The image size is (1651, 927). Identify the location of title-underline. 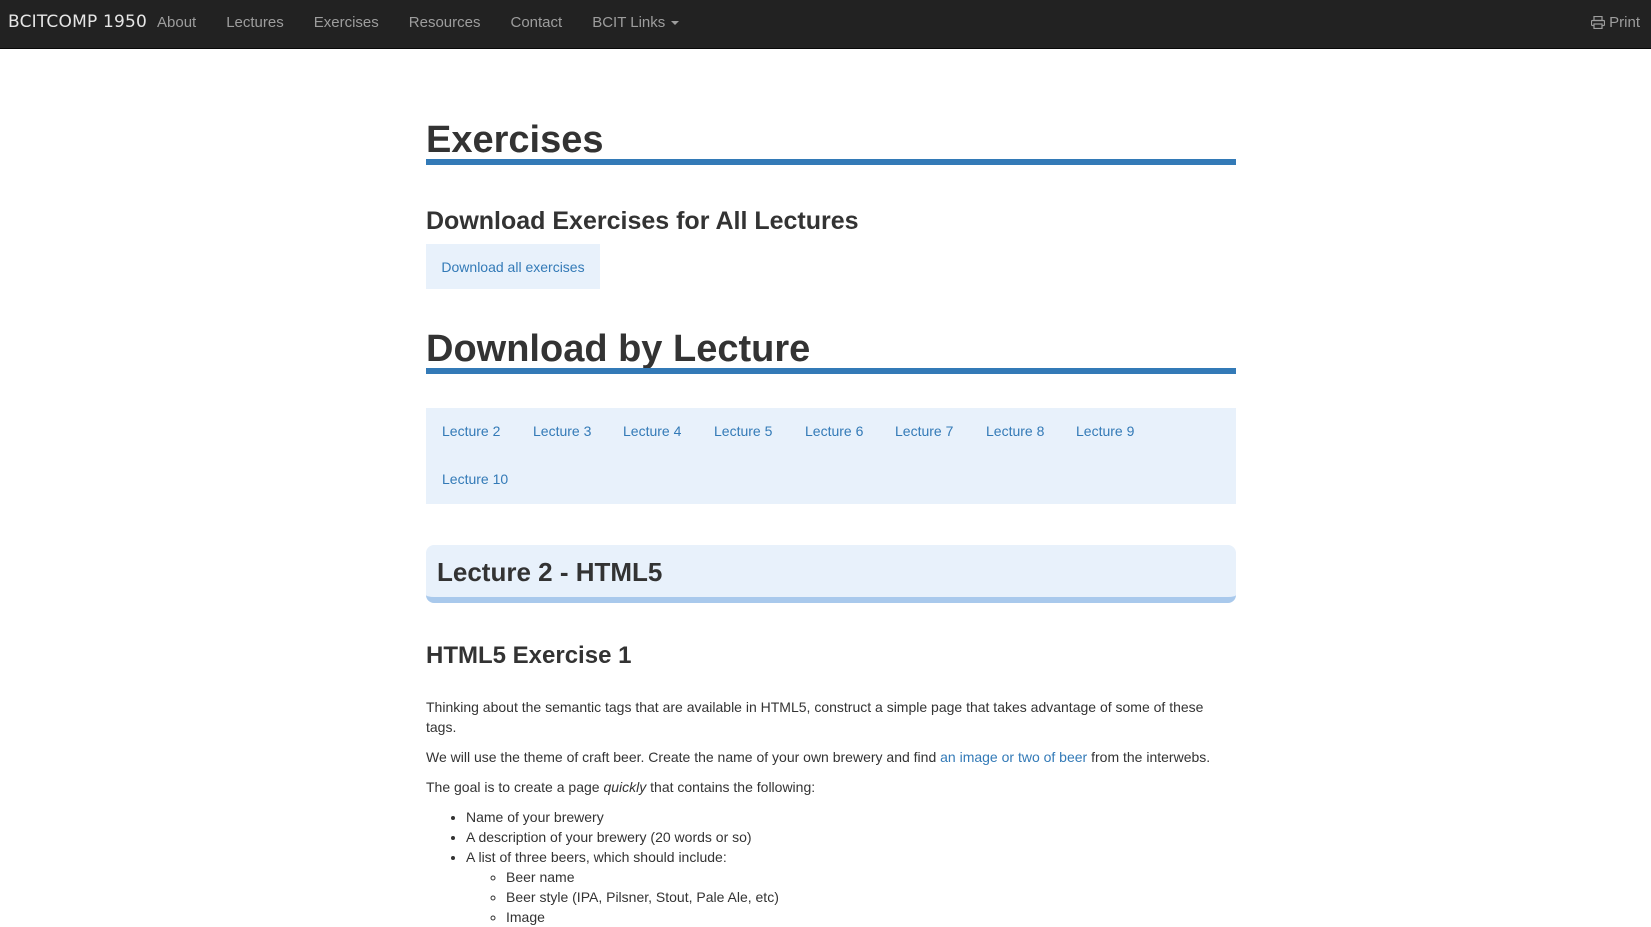
(831, 162).